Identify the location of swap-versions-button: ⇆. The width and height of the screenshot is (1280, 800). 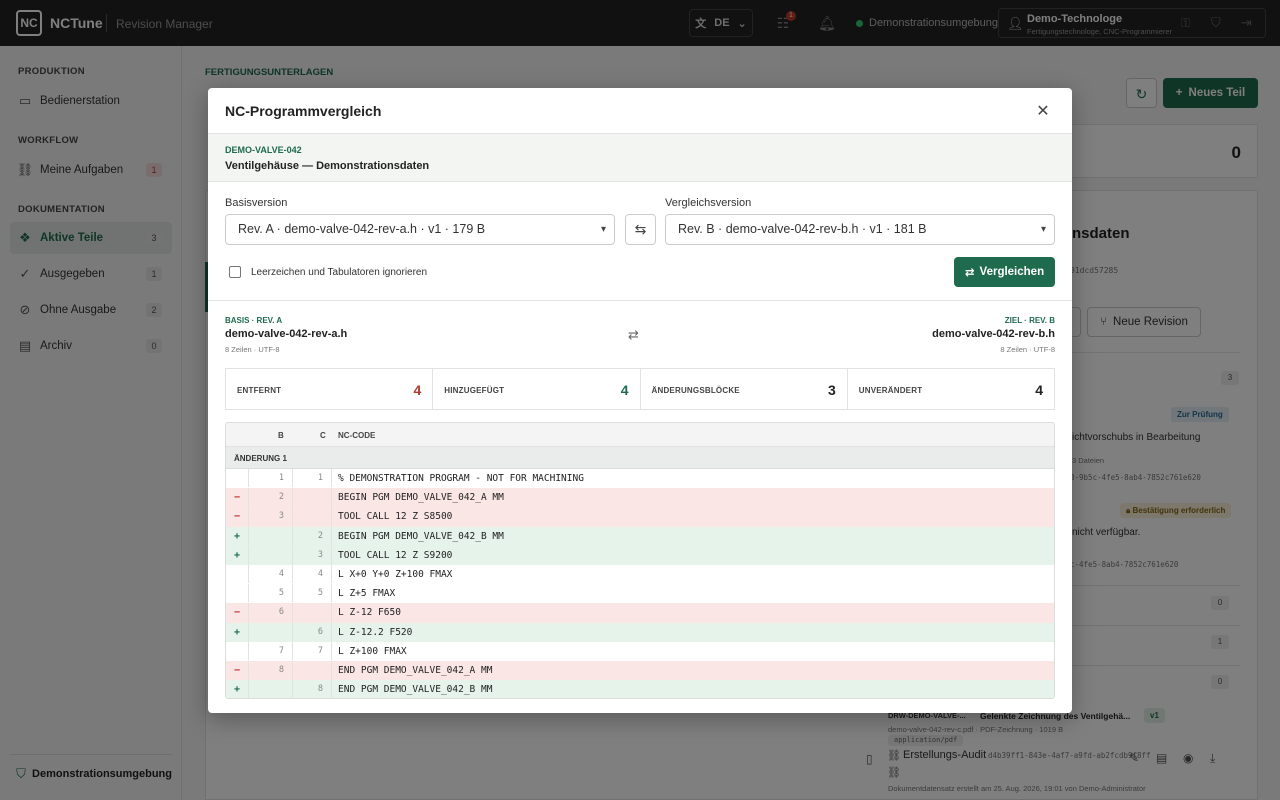
(640, 229).